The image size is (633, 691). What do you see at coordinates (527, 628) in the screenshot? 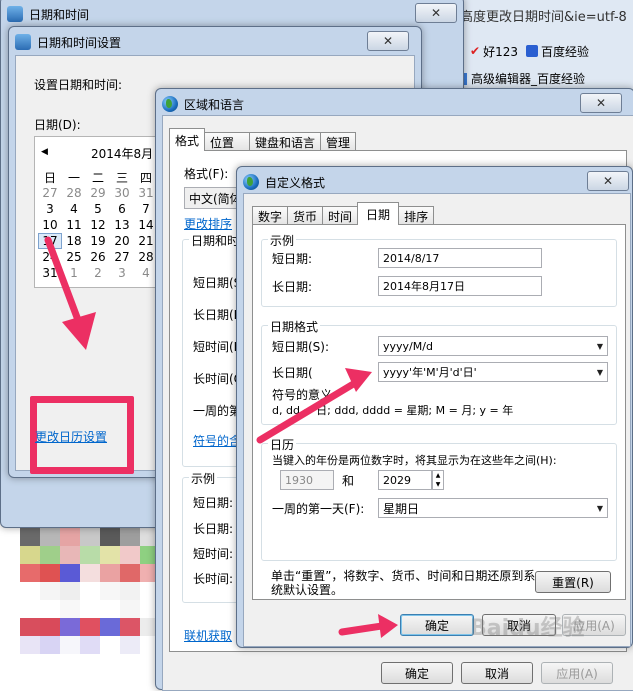
I see `watermark: Baidu经验` at bounding box center [527, 628].